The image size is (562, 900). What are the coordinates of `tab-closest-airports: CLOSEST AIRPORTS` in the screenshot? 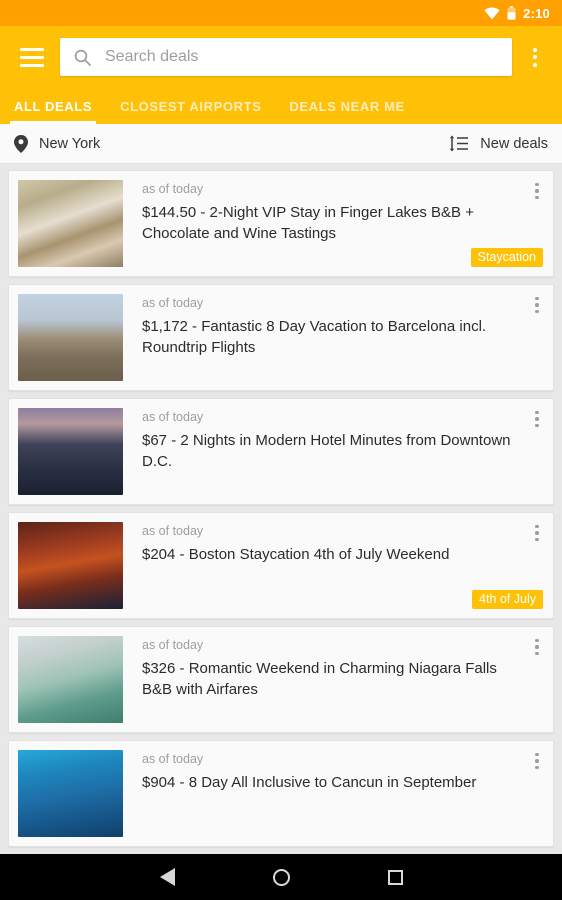 It's located at (196, 111).